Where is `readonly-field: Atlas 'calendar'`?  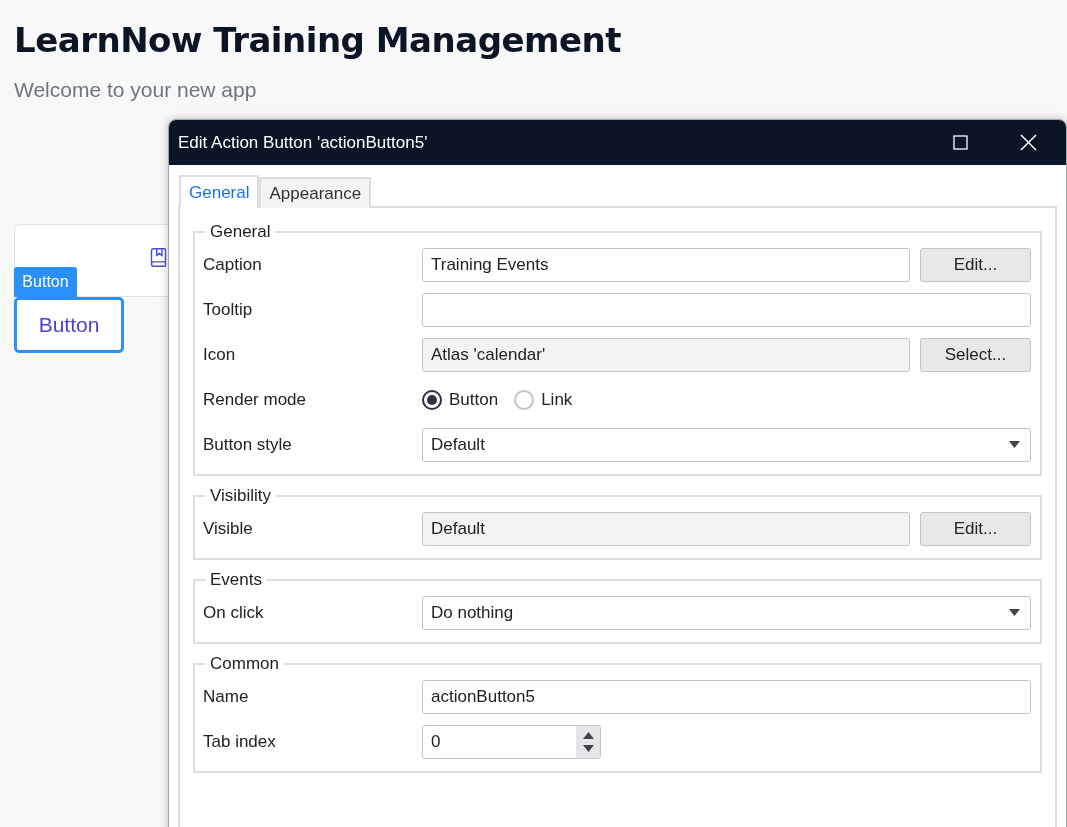
readonly-field: Atlas 'calendar' is located at coordinates (666, 354).